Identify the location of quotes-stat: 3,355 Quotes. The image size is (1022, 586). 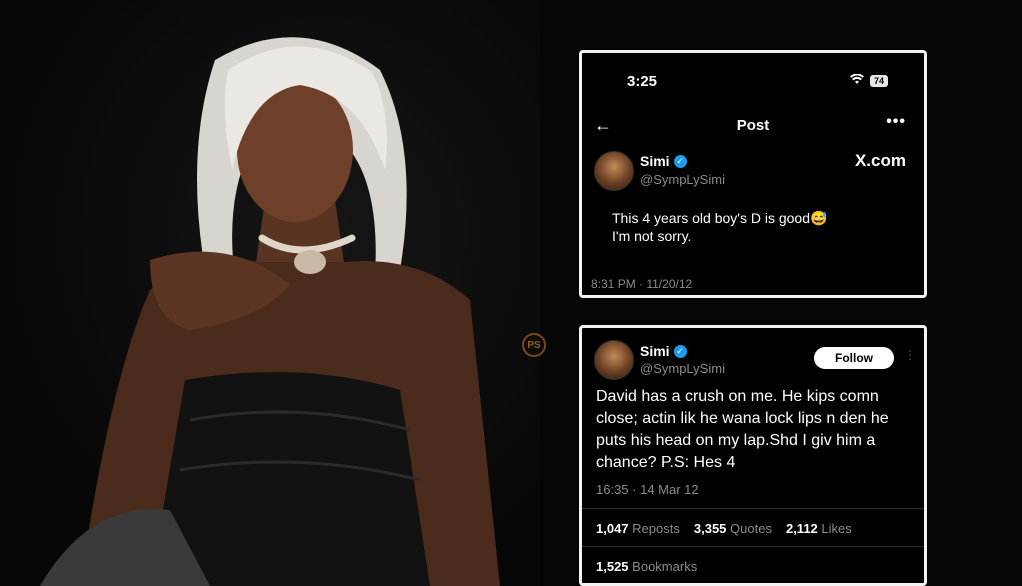
(733, 528).